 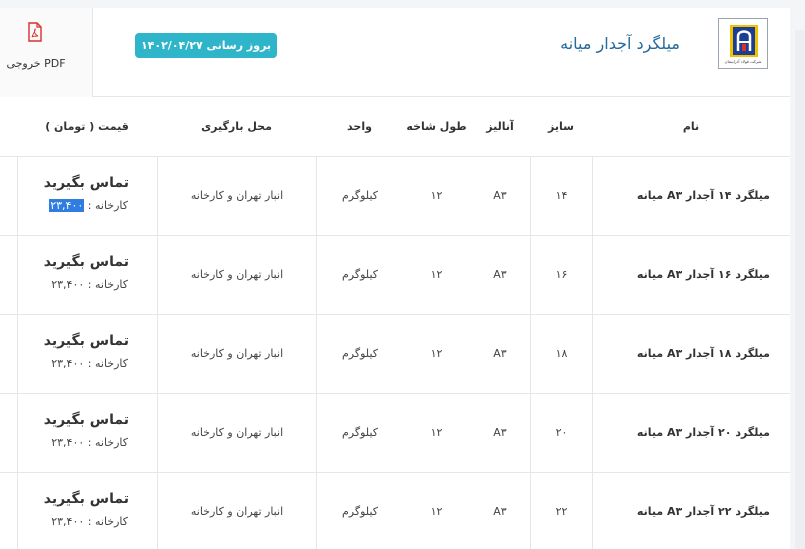 I want to click on size-cell: ۱۶, so click(x=561, y=275).